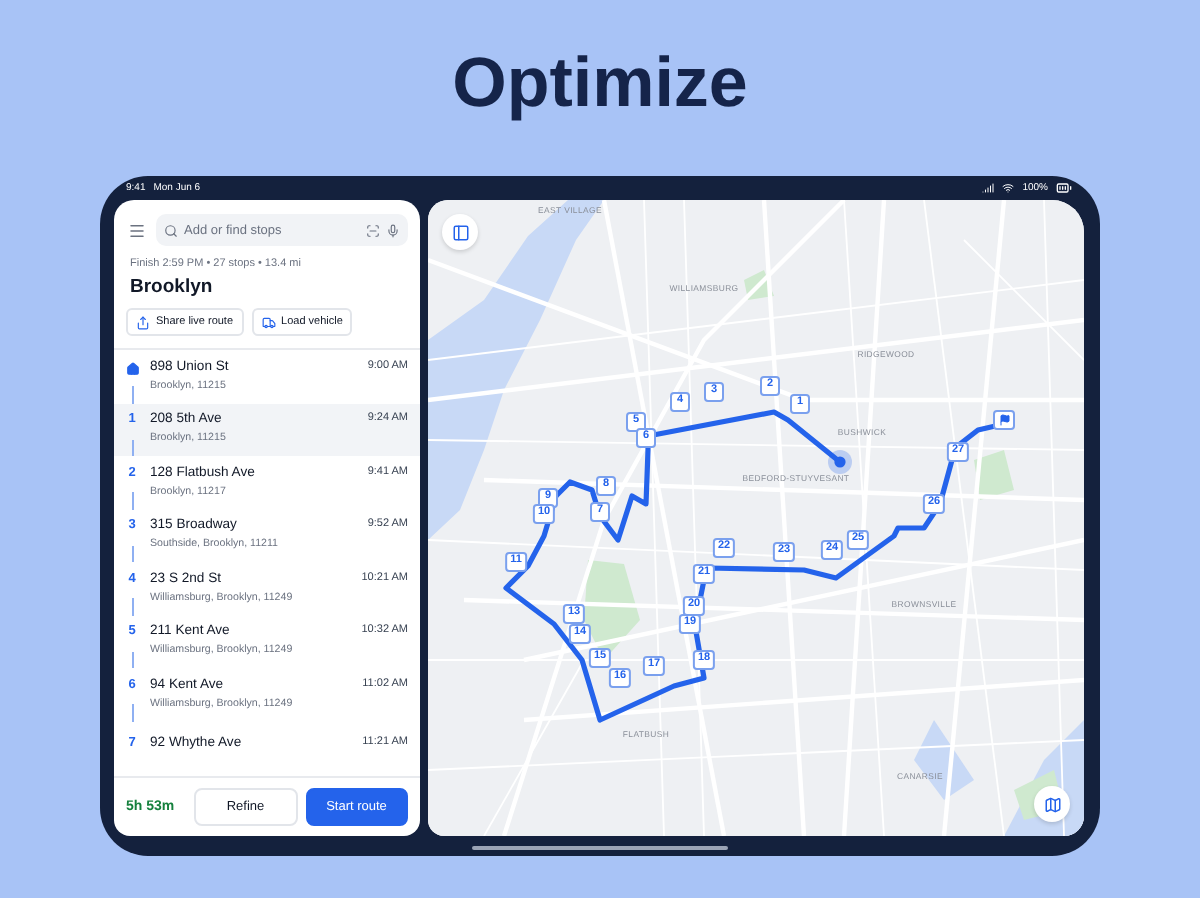 This screenshot has height=898, width=1200. I want to click on headline: Optimize, so click(600, 84).